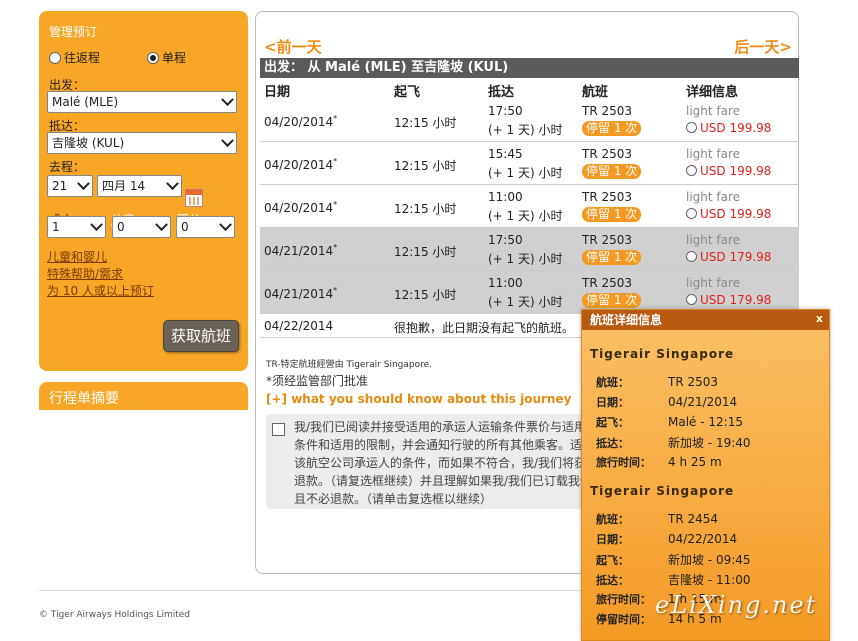 Image resolution: width=858 pixels, height=641 pixels. Describe the element at coordinates (85, 102) in the screenshot. I see `origin-value: Malé (MLE)` at that location.